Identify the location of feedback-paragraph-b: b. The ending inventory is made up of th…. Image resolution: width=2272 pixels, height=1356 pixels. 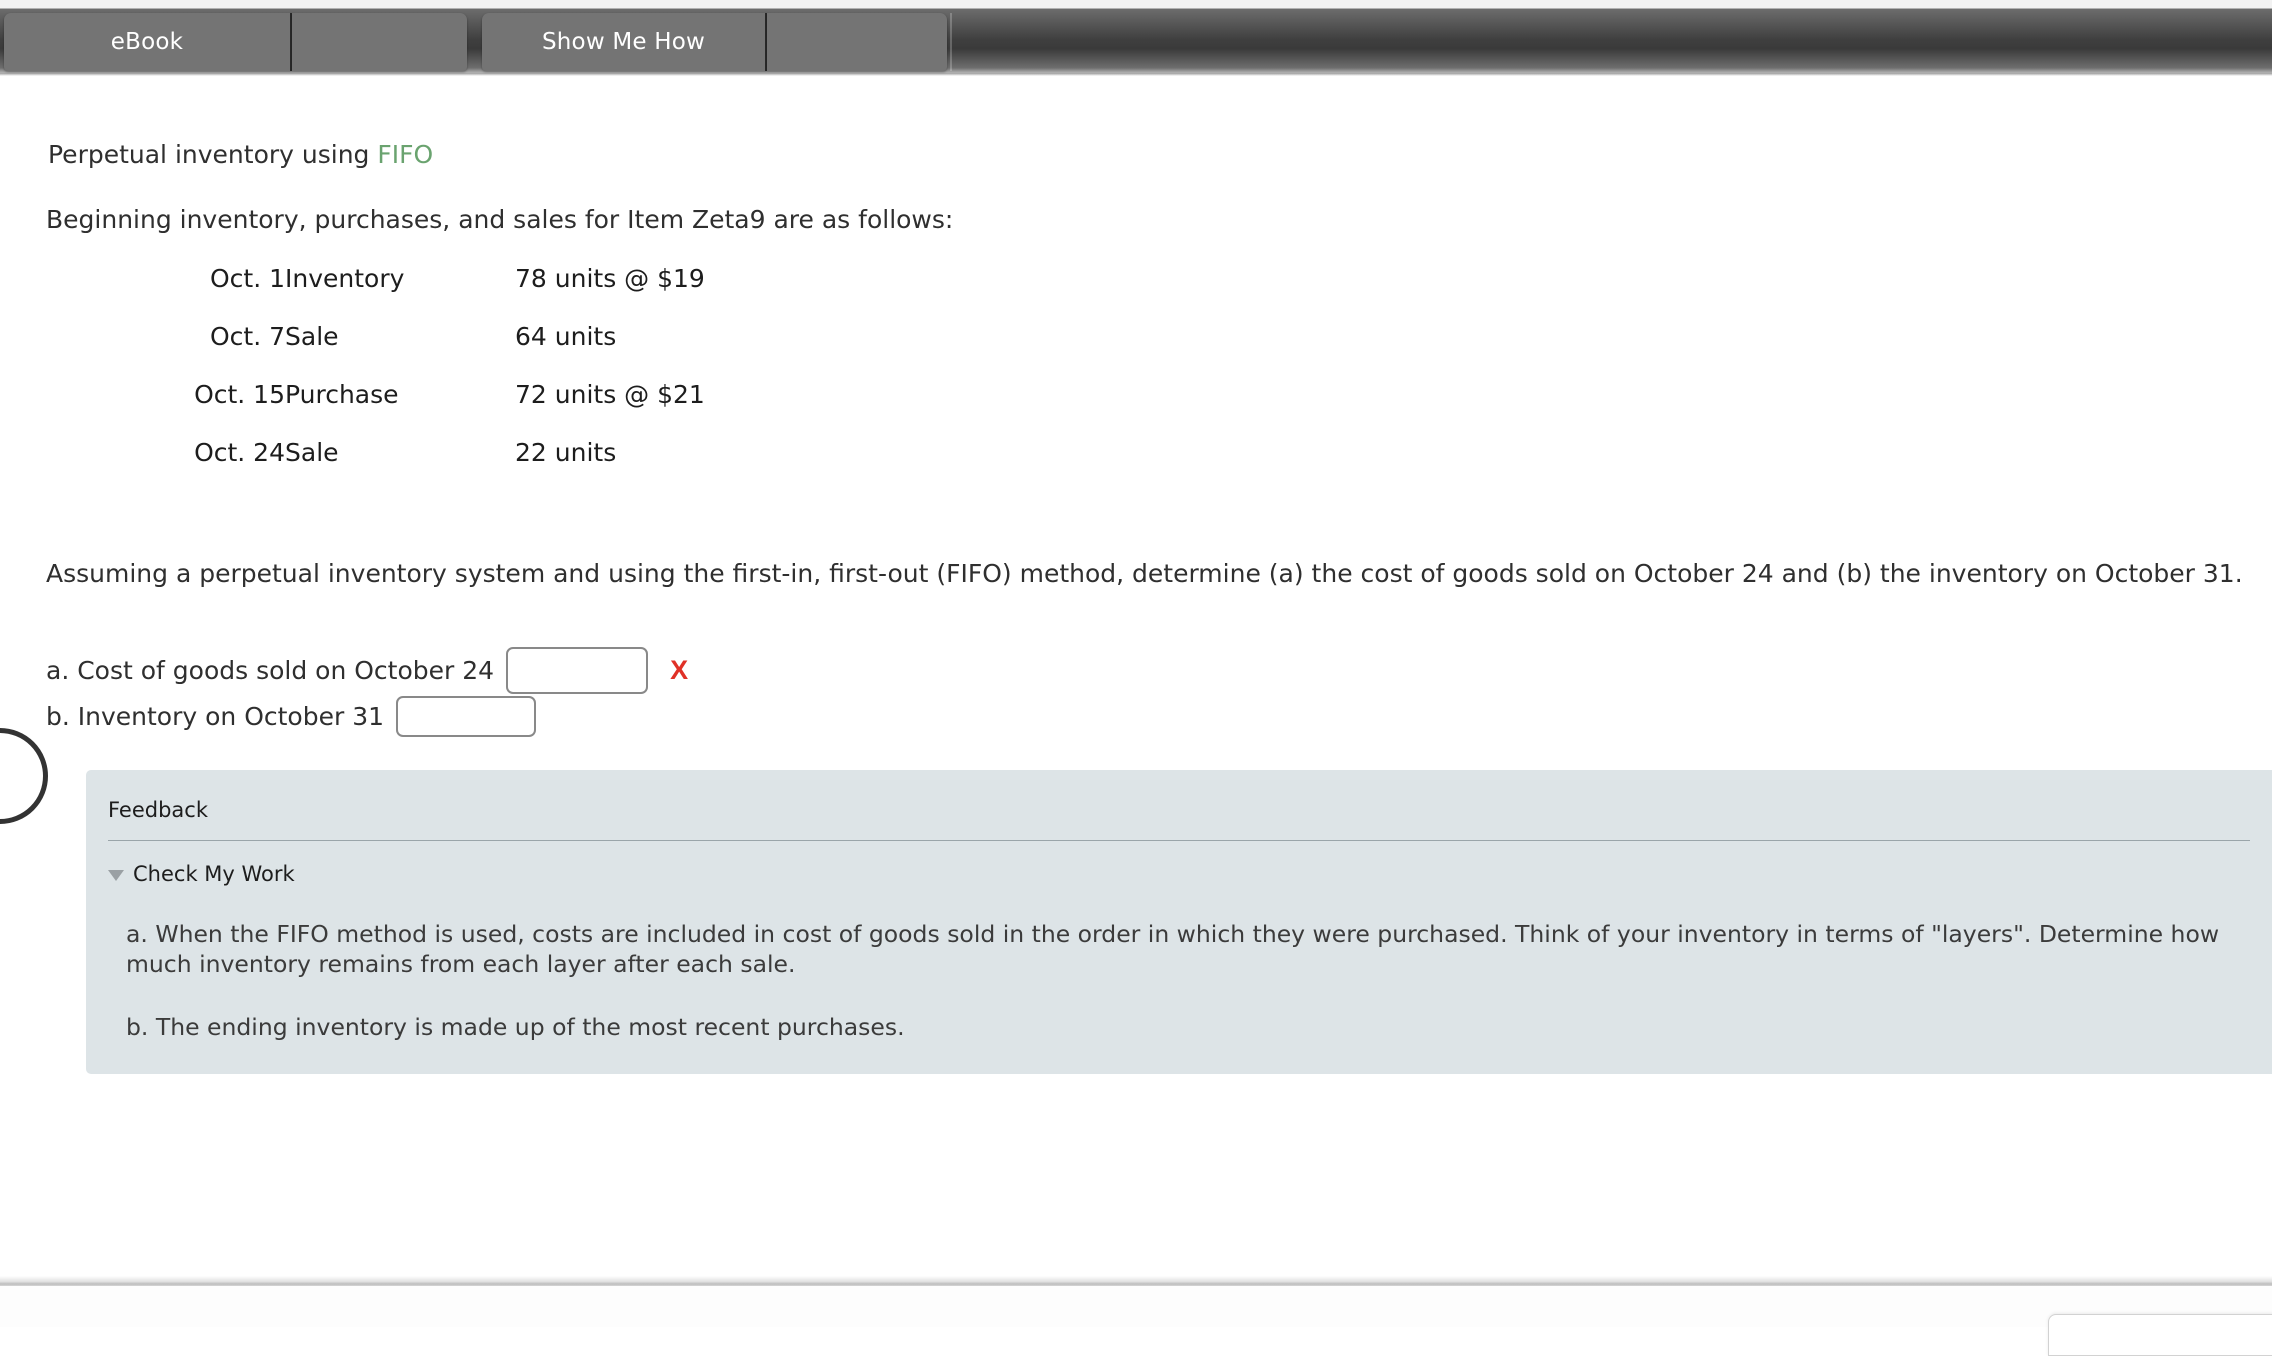
(515, 1027).